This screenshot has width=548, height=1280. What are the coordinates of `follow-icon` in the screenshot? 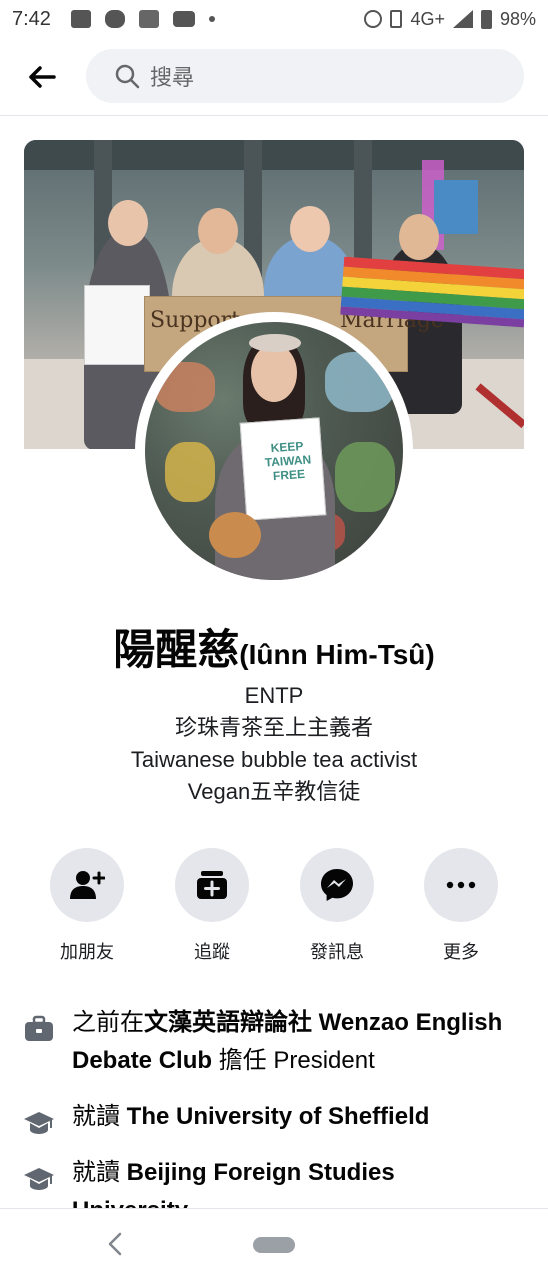 It's located at (212, 885).